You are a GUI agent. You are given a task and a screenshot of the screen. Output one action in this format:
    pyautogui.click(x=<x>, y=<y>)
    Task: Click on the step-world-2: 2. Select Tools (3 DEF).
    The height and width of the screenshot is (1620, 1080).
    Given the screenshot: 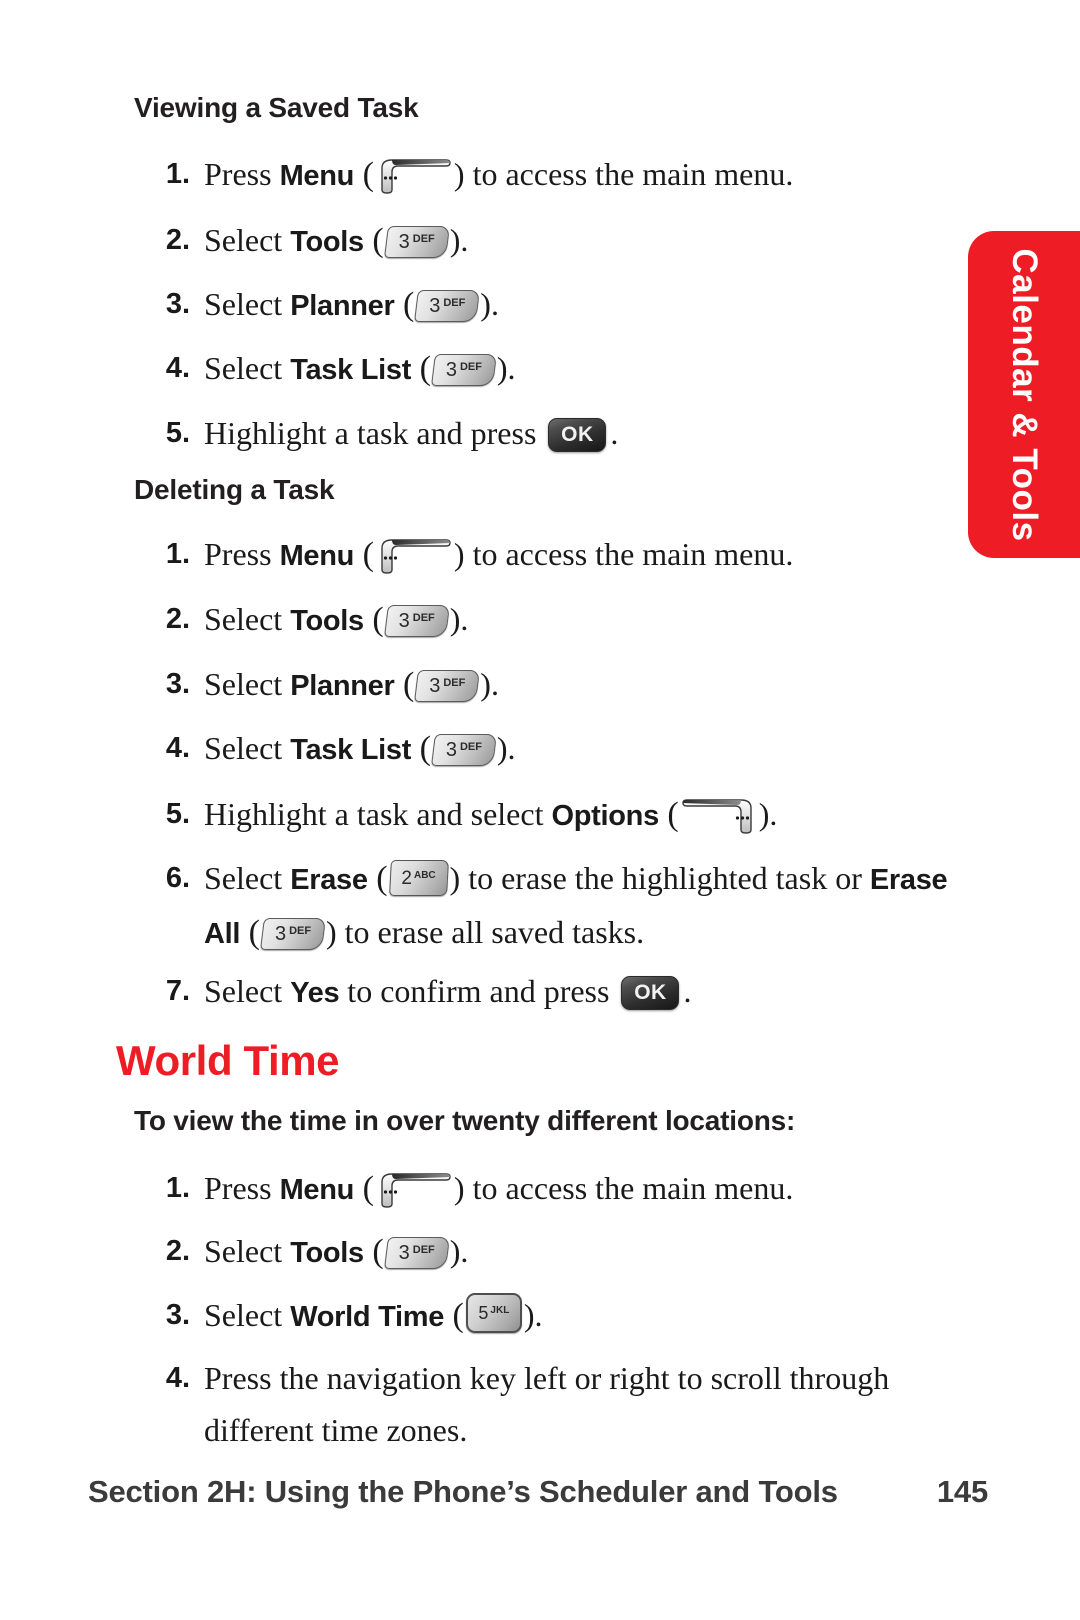 What is the action you would take?
    pyautogui.click(x=550, y=1252)
    